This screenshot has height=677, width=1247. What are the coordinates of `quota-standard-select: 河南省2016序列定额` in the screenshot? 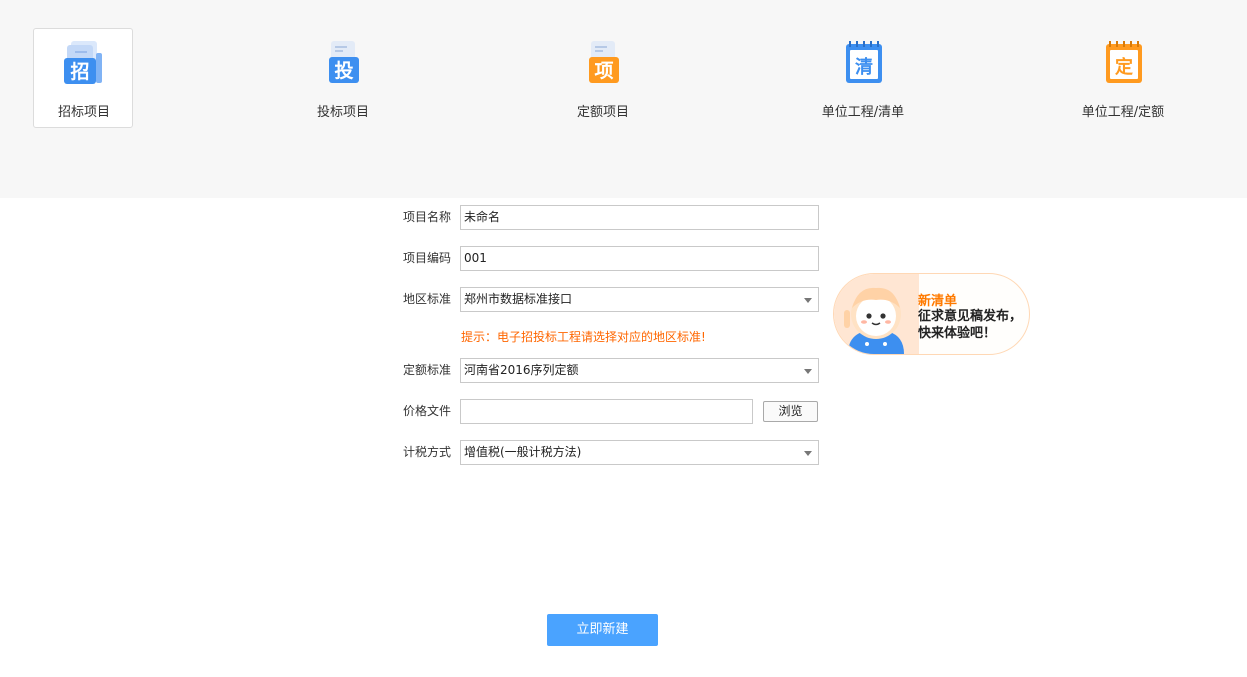 It's located at (639, 370).